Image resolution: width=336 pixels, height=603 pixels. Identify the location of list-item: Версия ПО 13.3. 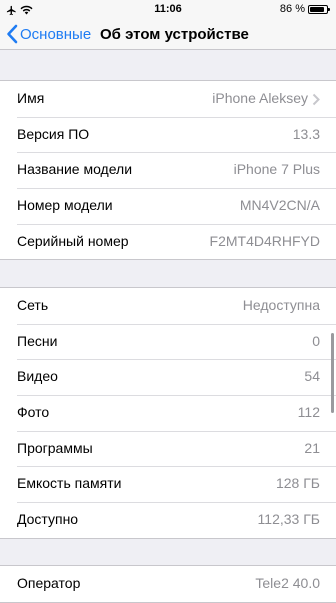
(168, 134).